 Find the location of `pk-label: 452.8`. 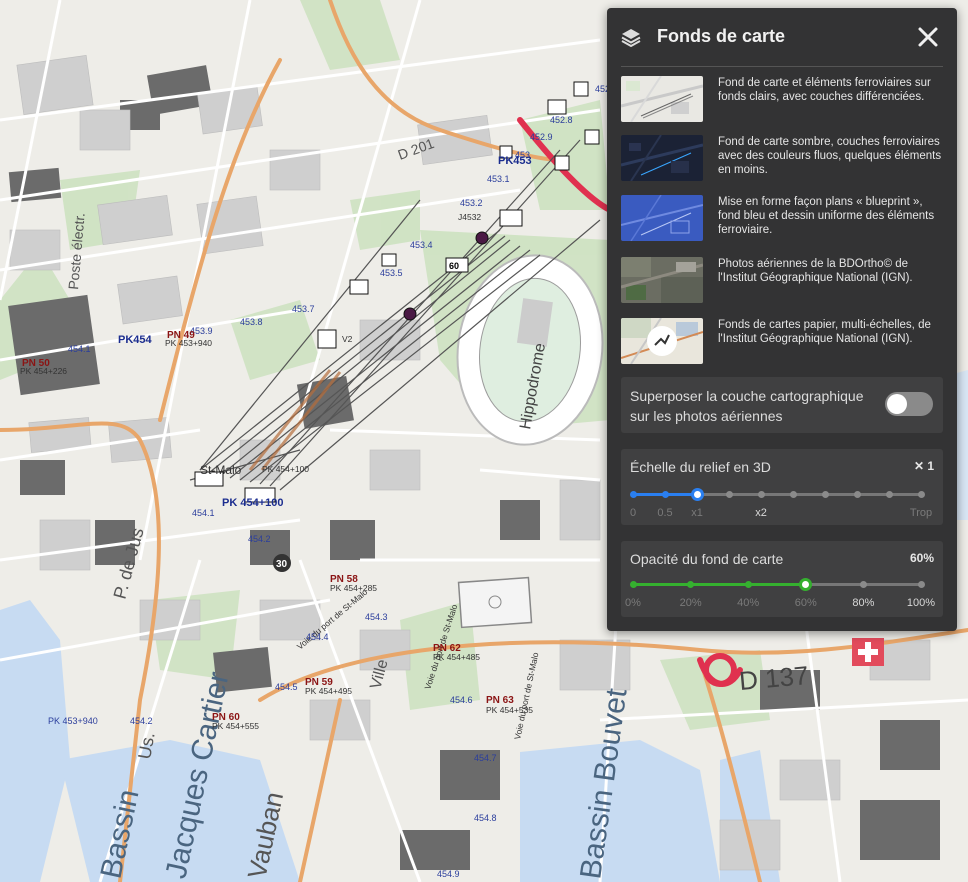

pk-label: 452.8 is located at coordinates (561, 120).